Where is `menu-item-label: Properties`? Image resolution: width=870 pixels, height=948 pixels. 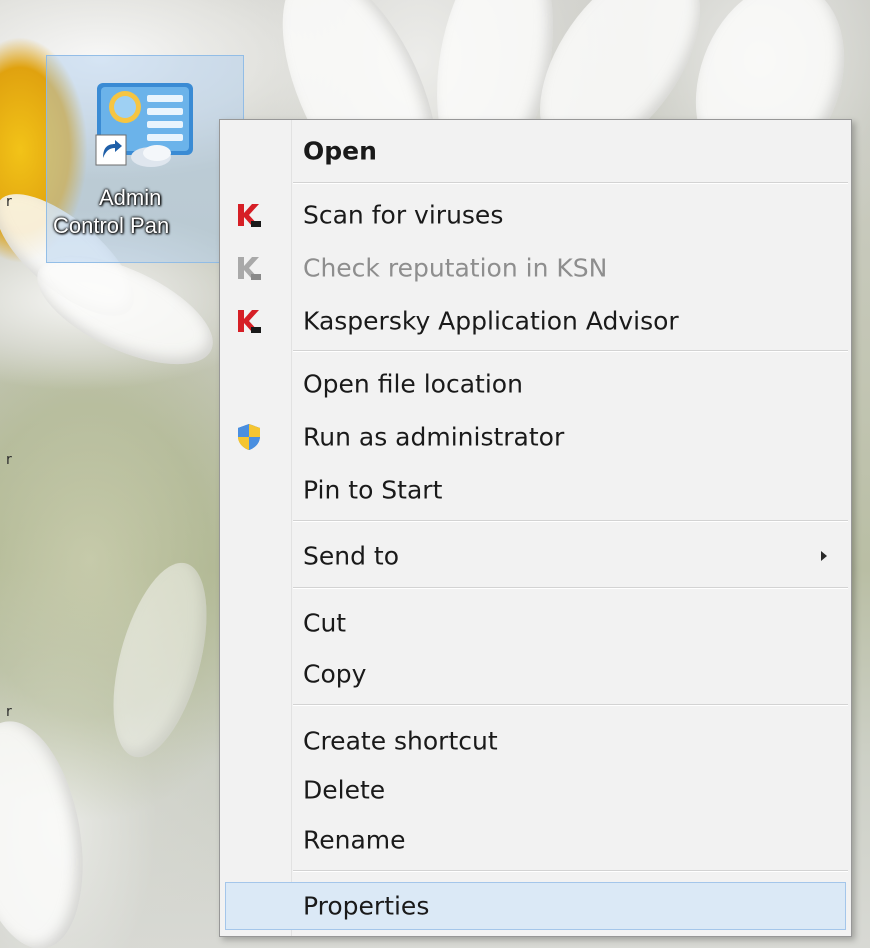
menu-item-label: Properties is located at coordinates (366, 906).